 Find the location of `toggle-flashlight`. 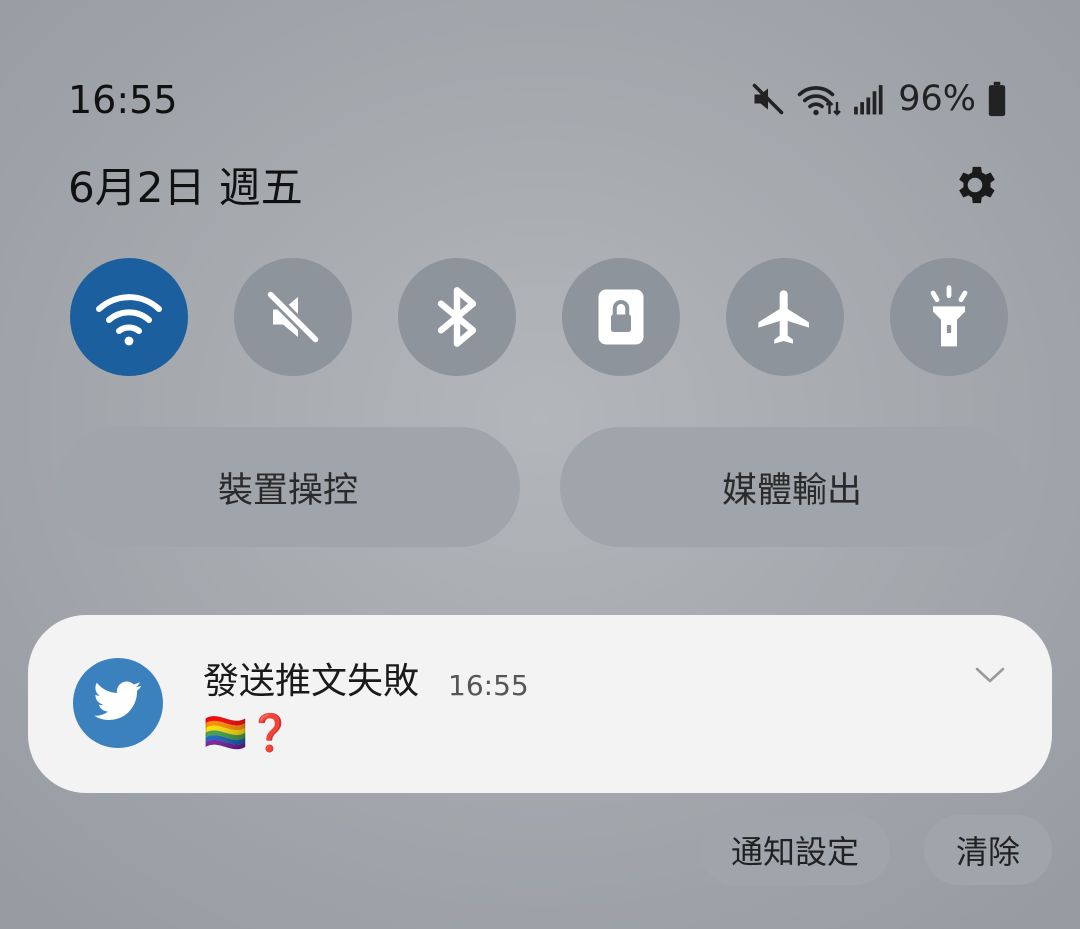

toggle-flashlight is located at coordinates (949, 317).